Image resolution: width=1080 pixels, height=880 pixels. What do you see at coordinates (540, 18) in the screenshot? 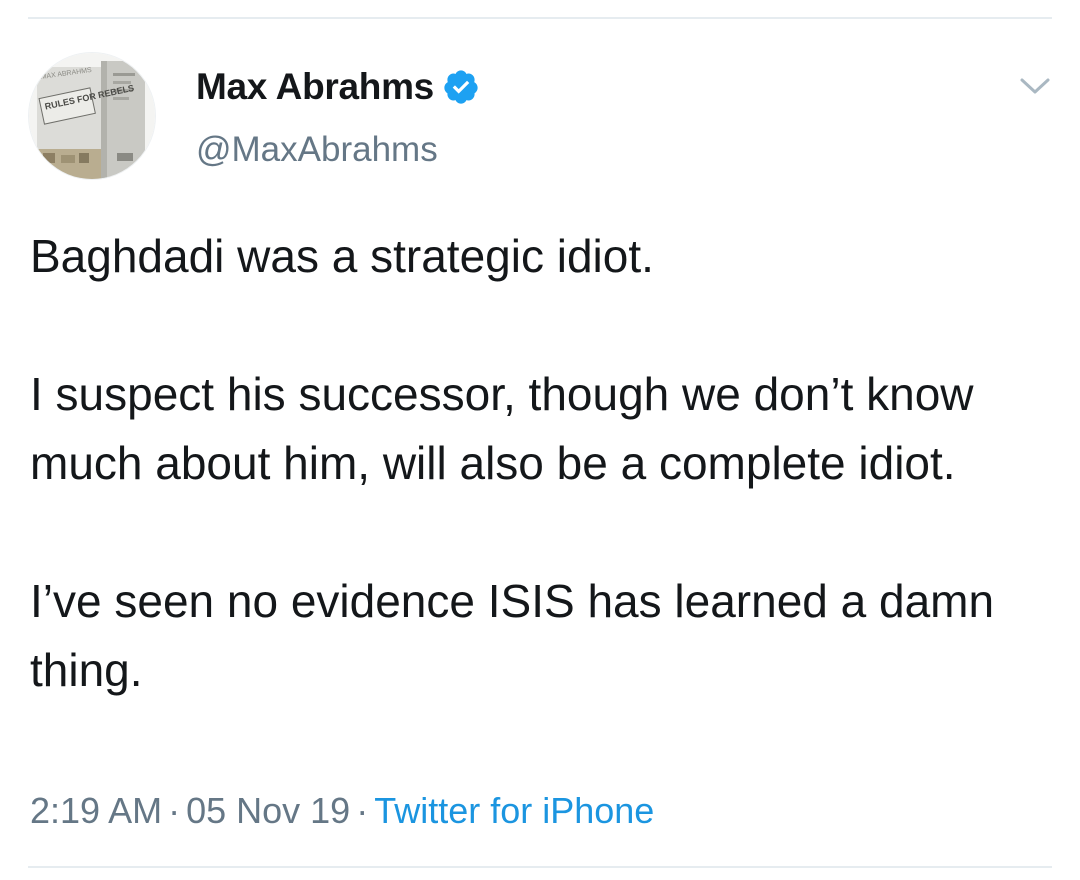
I see `top-divider` at bounding box center [540, 18].